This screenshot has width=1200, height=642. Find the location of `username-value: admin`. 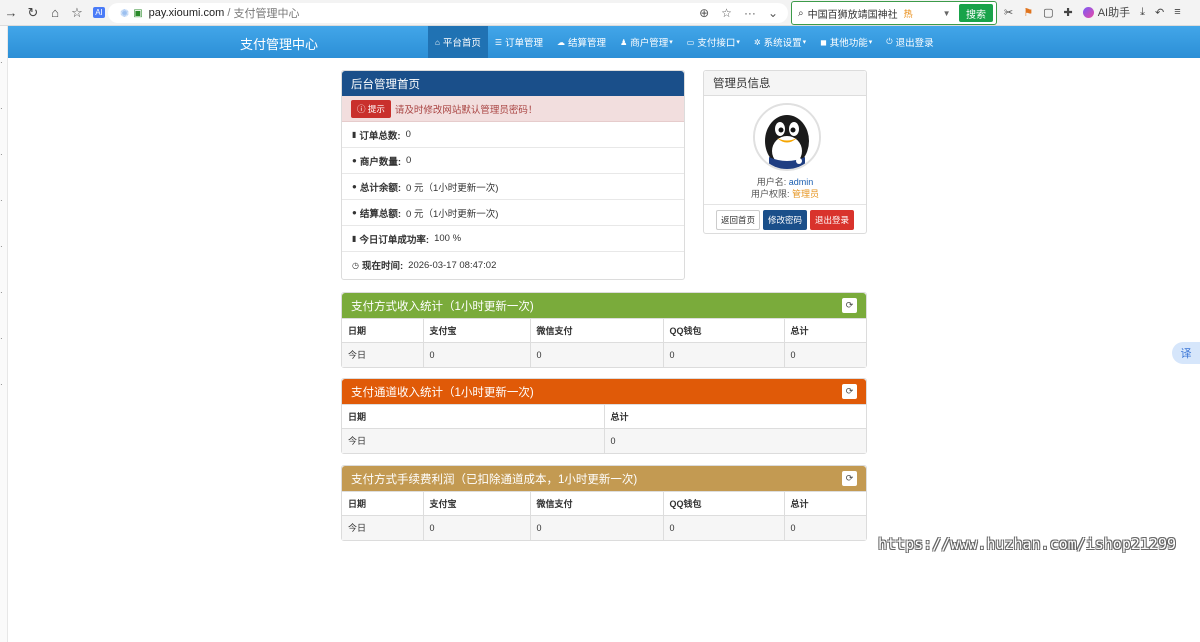

username-value: admin is located at coordinates (801, 182).